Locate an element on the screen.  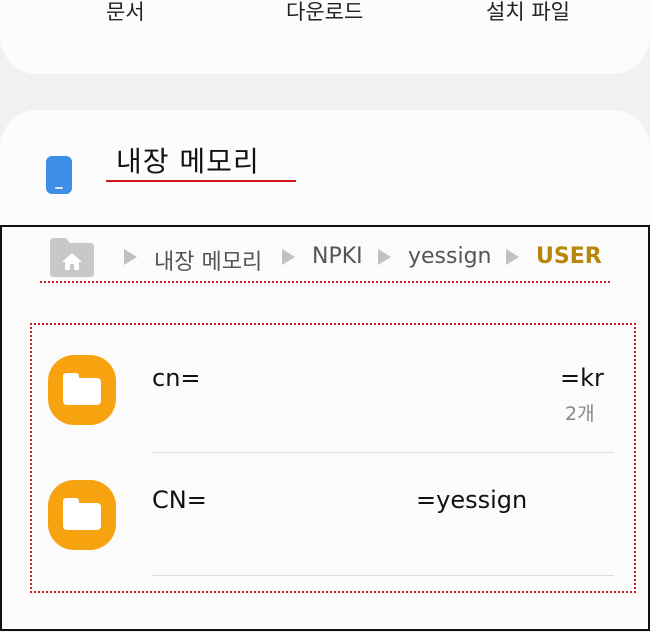
category-install-files: 설치 파일 is located at coordinates (528, 13).